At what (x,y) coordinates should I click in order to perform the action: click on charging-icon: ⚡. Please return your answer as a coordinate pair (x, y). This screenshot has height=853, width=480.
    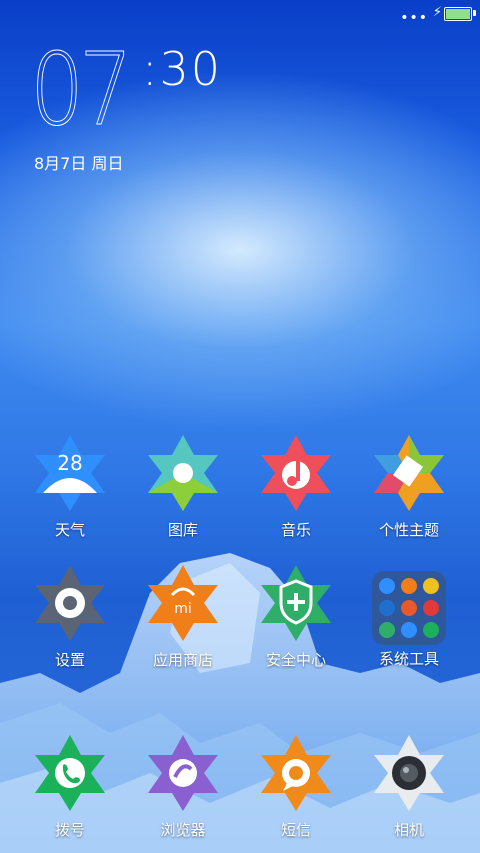
    Looking at the image, I should click on (437, 12).